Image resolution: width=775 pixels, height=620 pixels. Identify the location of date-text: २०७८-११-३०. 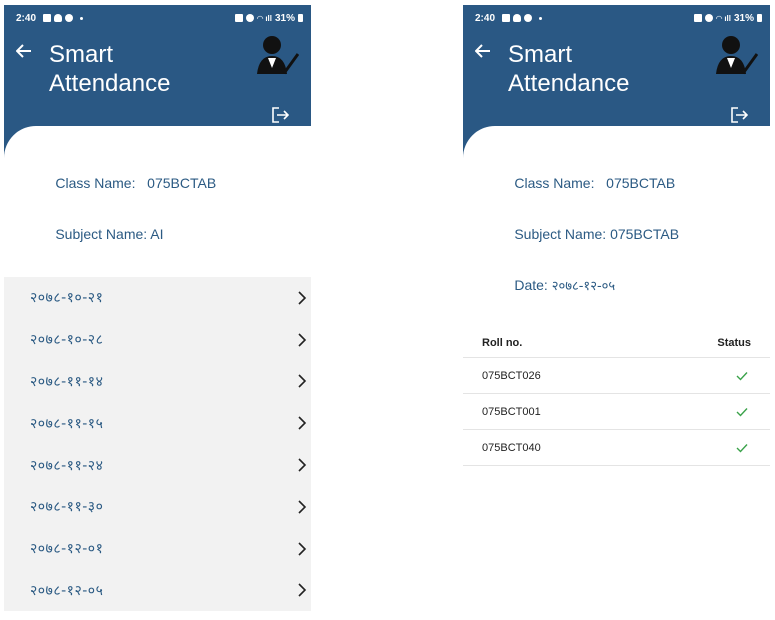
(67, 507).